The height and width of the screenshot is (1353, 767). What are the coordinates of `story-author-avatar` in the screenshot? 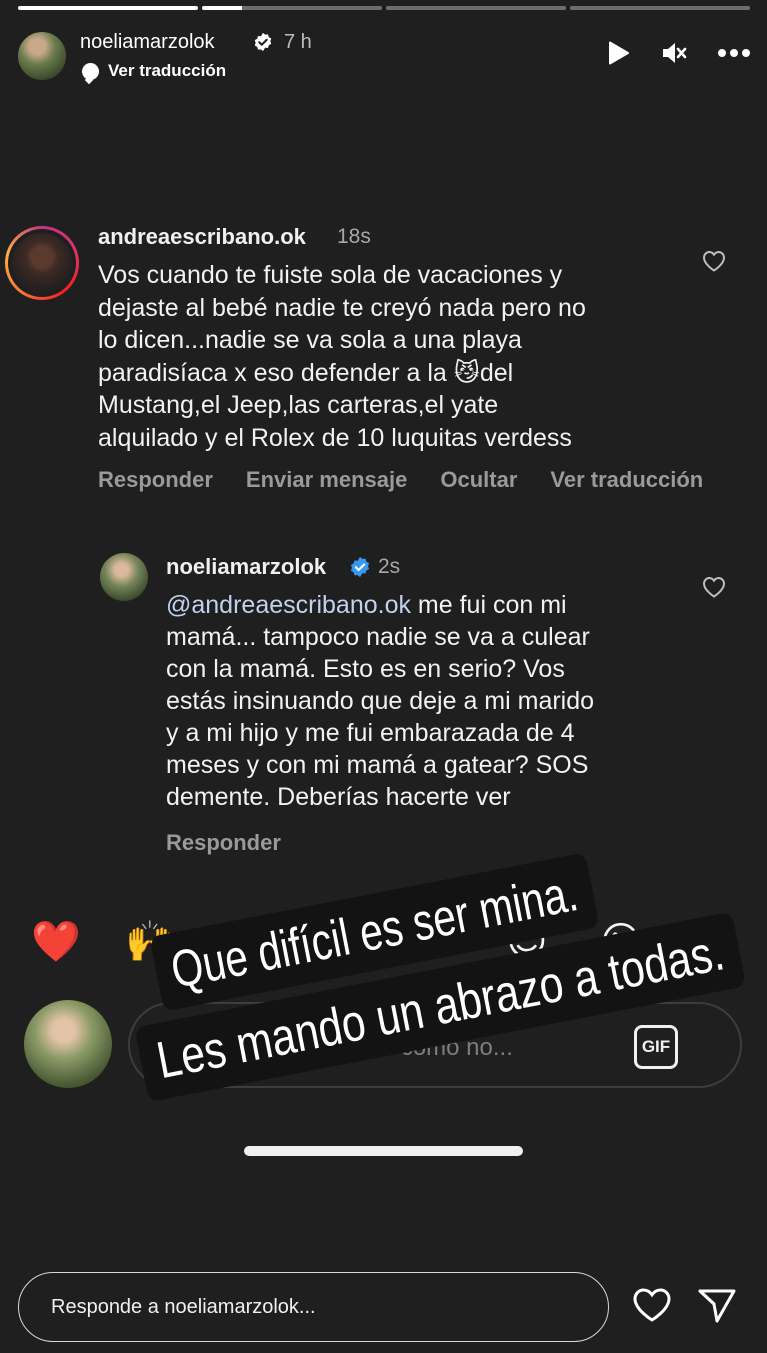 It's located at (42, 56).